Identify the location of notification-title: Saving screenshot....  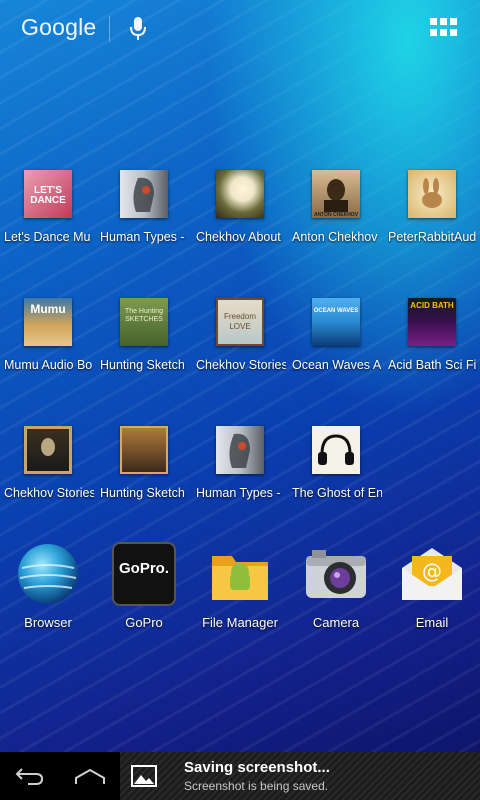
(257, 767).